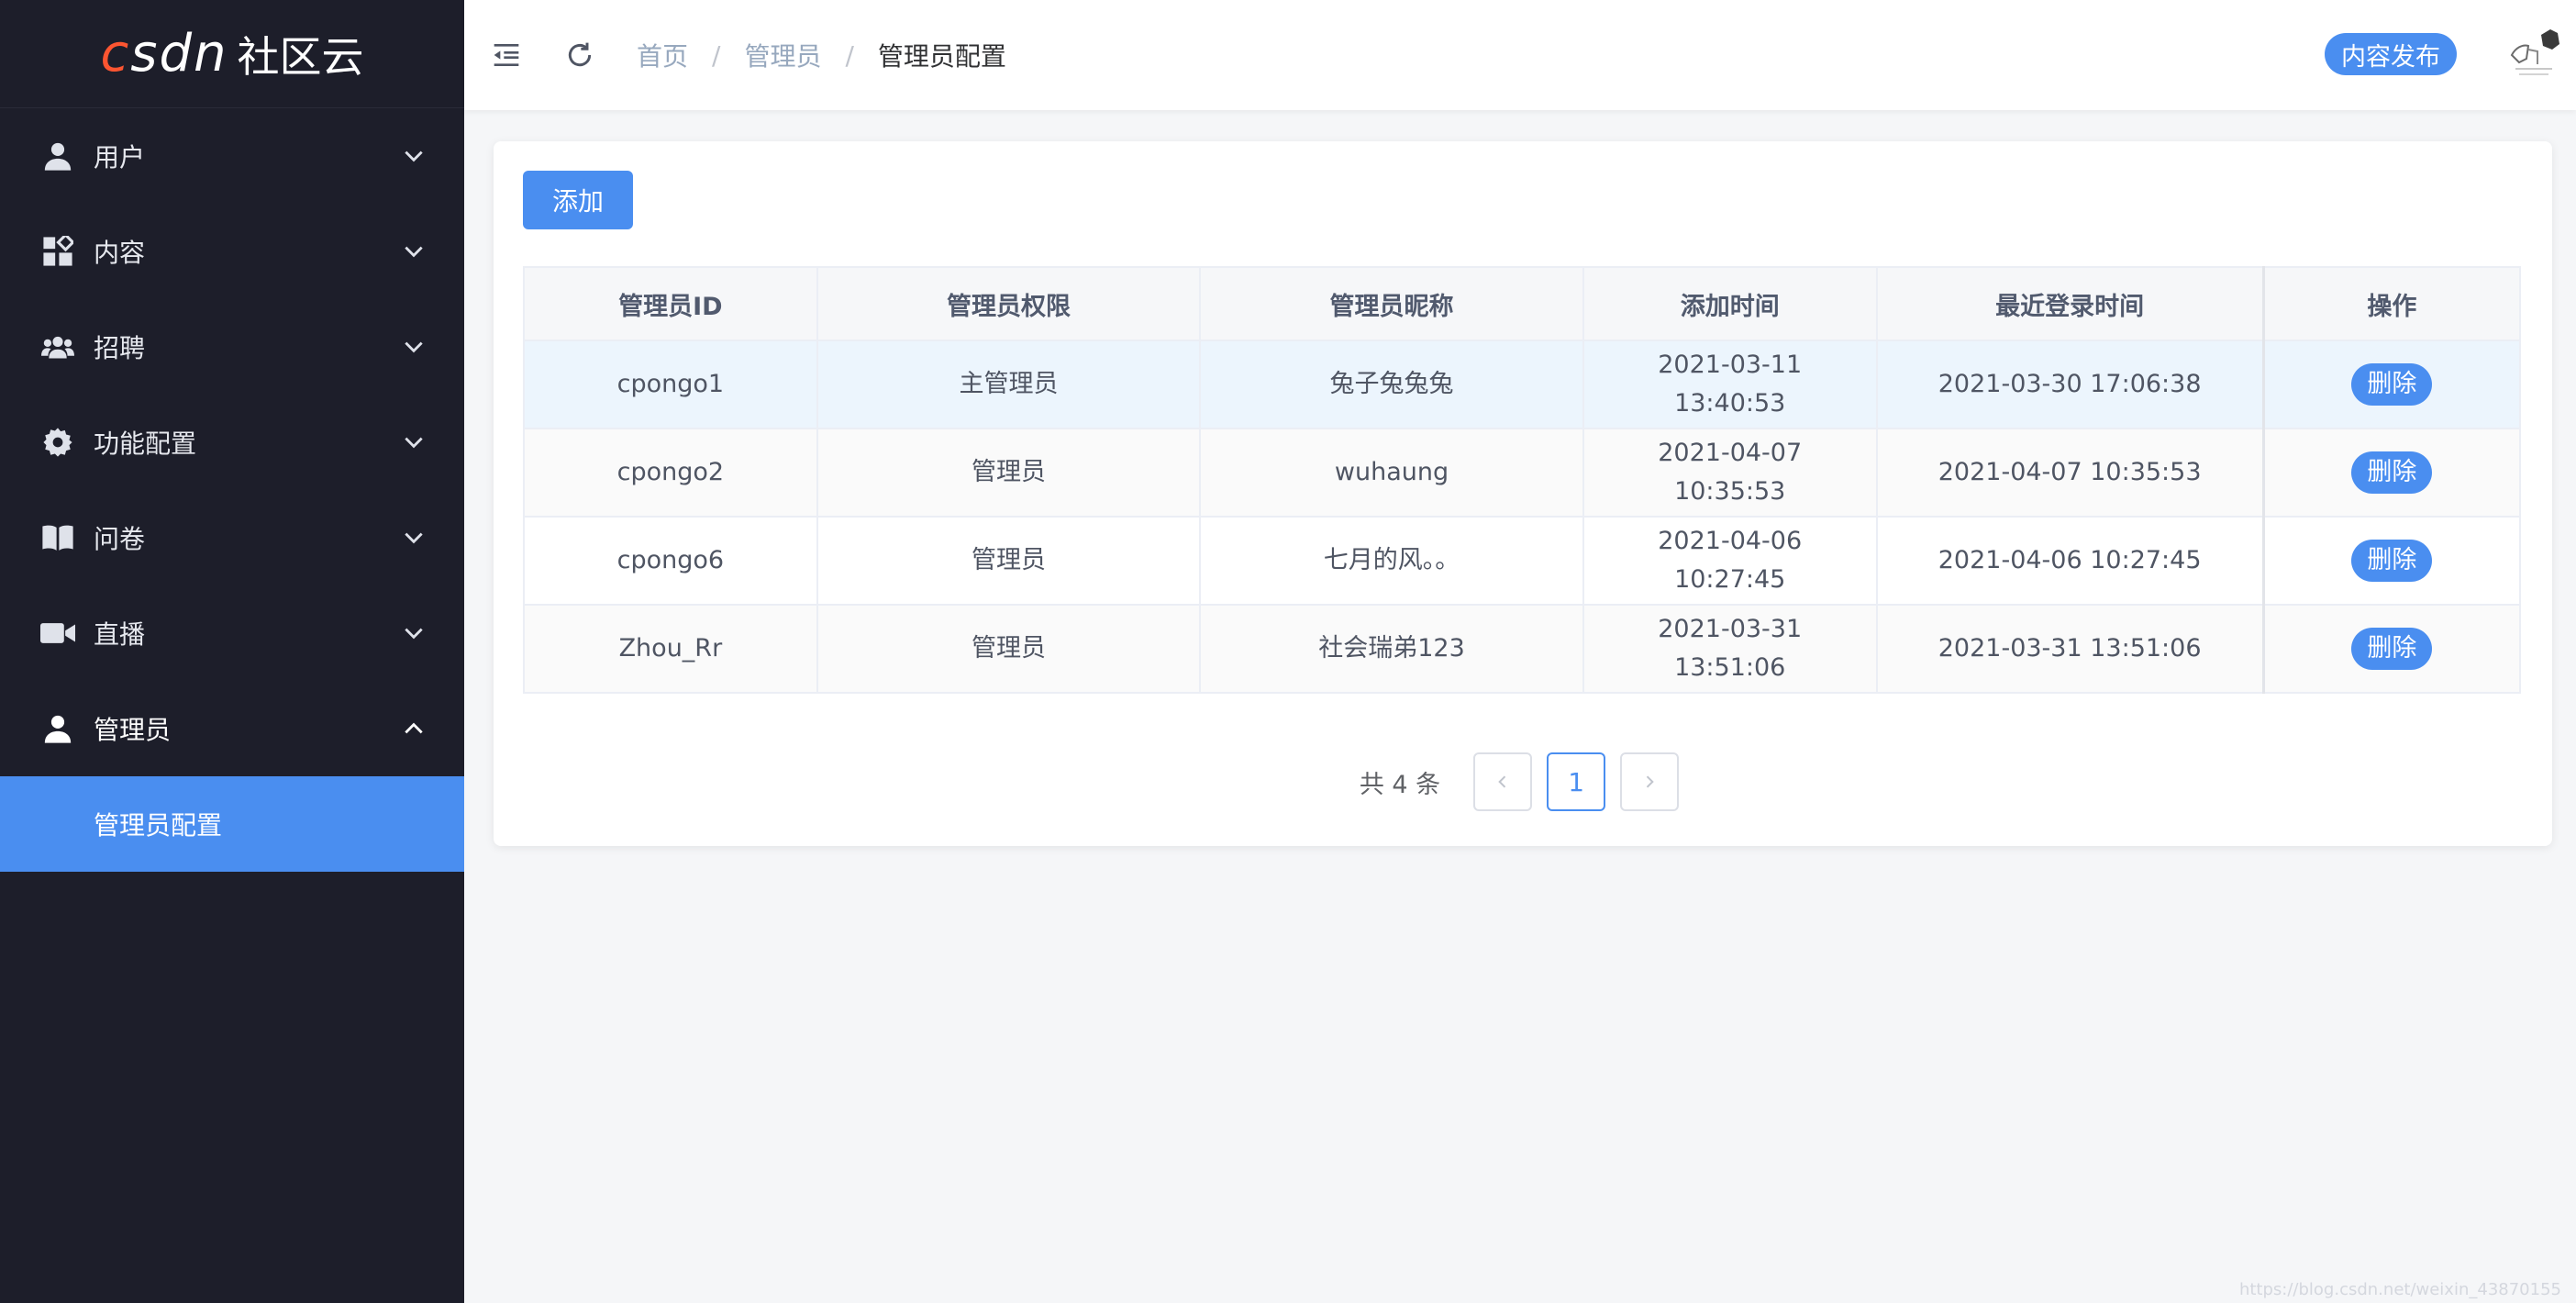 The height and width of the screenshot is (1303, 2576). What do you see at coordinates (579, 55) in the screenshot?
I see `refresh-icon` at bounding box center [579, 55].